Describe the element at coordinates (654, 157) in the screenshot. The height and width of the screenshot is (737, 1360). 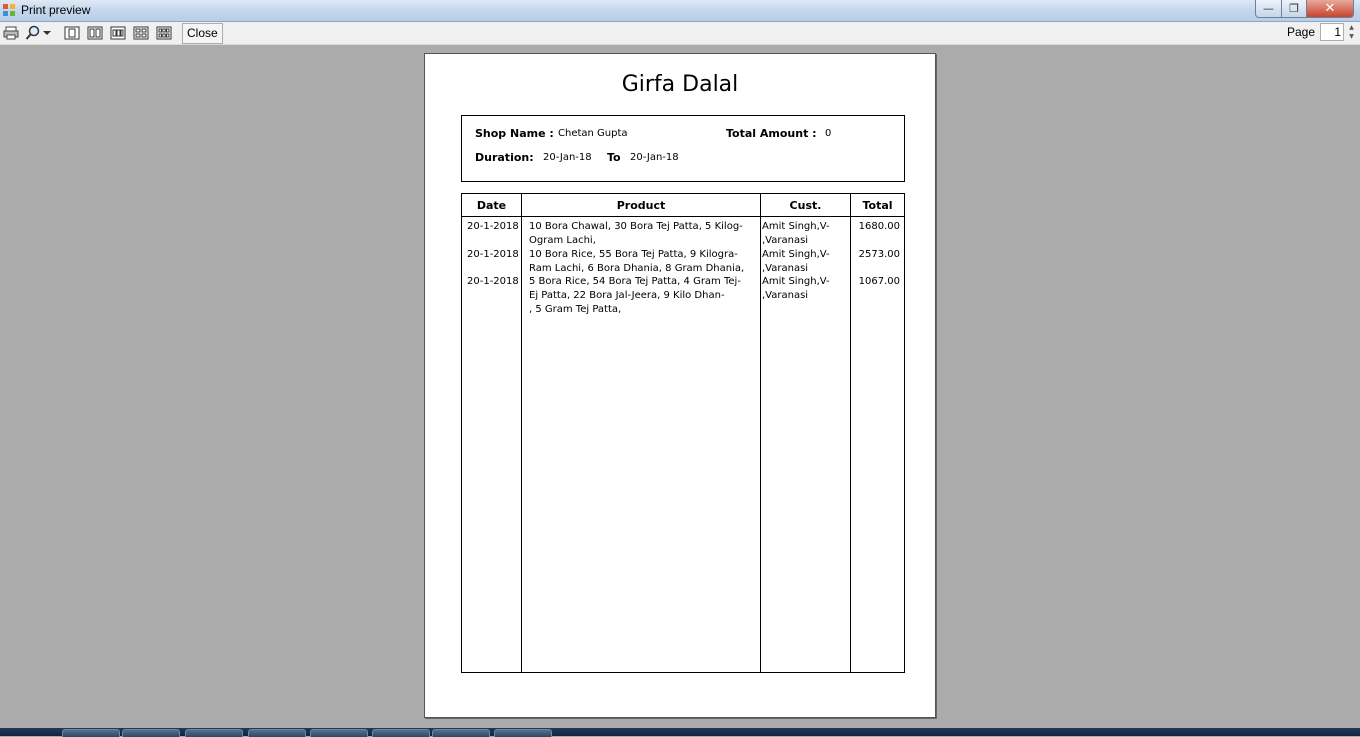
I see `duration-to: 20-Jan-18` at that location.